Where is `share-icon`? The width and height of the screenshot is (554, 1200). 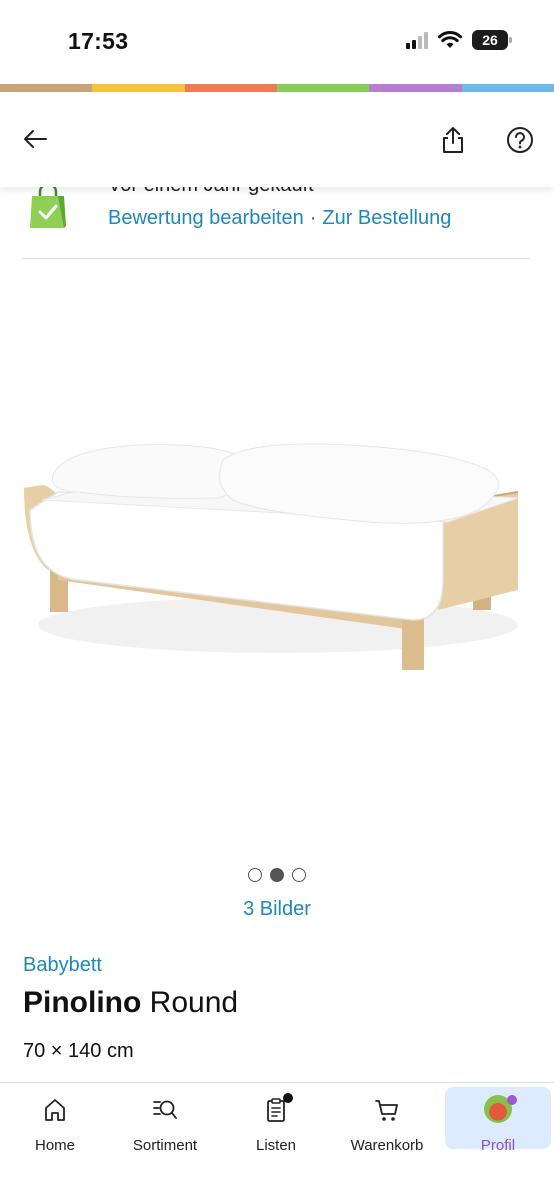 share-icon is located at coordinates (453, 140).